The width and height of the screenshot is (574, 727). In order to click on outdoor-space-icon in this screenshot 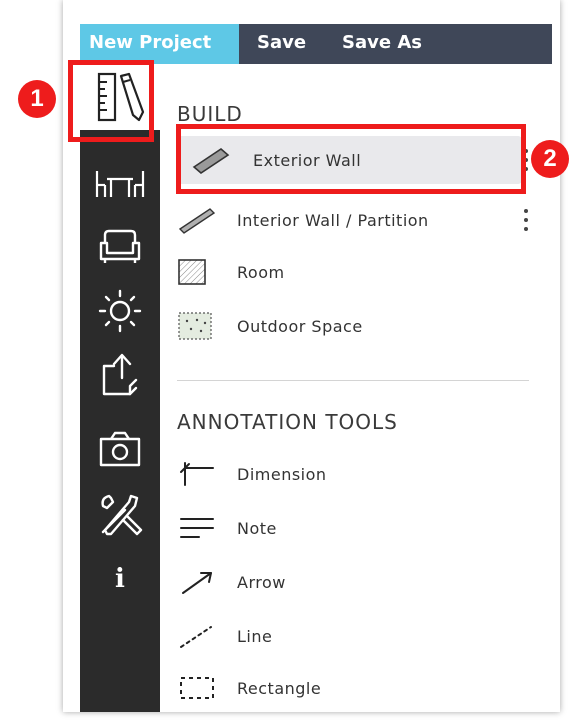, I will do `click(207, 326)`.